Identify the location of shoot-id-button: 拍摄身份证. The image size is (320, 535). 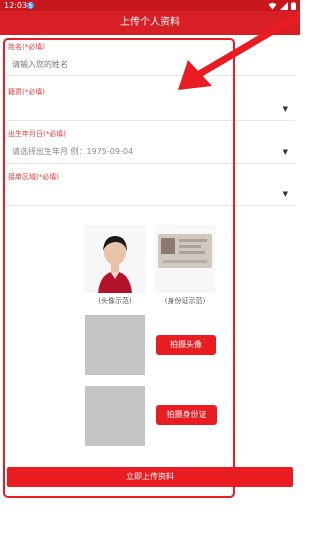
(186, 415).